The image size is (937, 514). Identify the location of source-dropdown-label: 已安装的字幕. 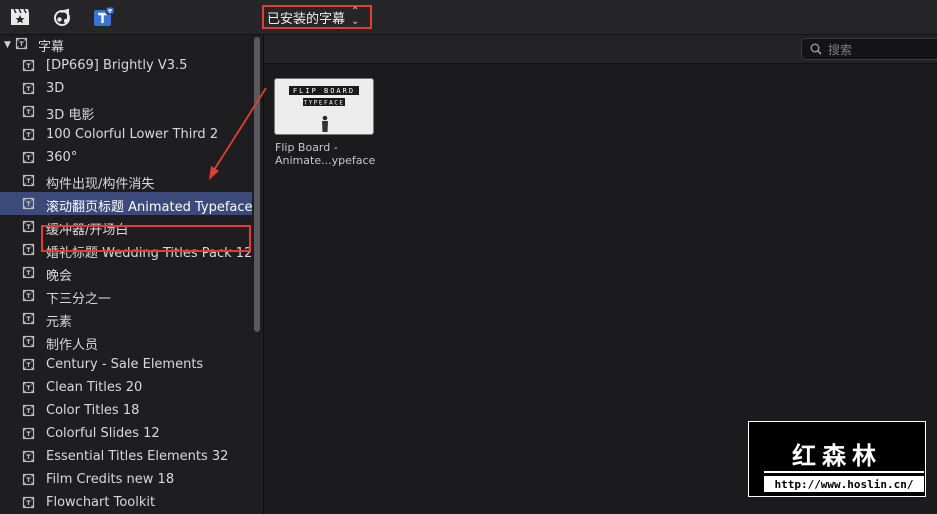
(306, 19).